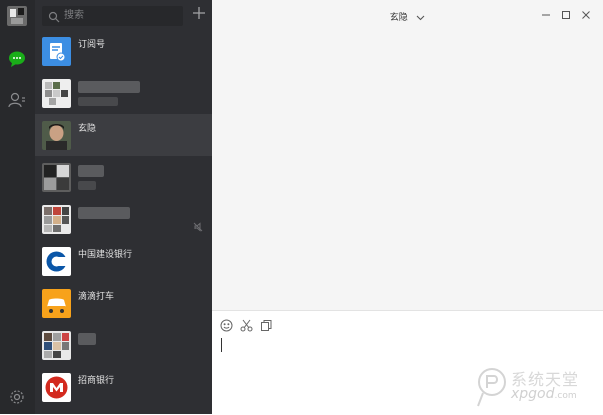  I want to click on list-item-didi: 滴滴打车, so click(123, 303).